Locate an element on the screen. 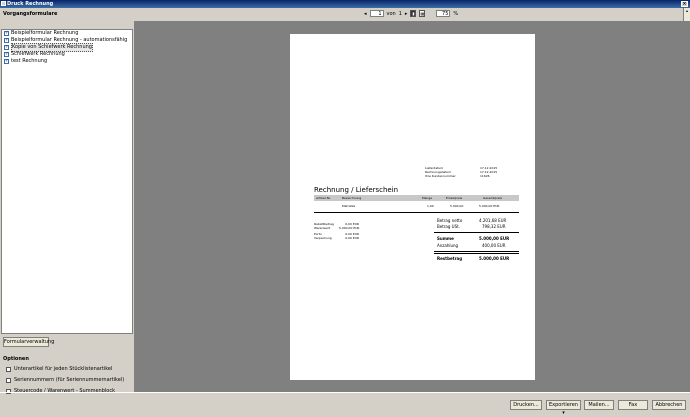  zoom-input: 75 is located at coordinates (443, 13).